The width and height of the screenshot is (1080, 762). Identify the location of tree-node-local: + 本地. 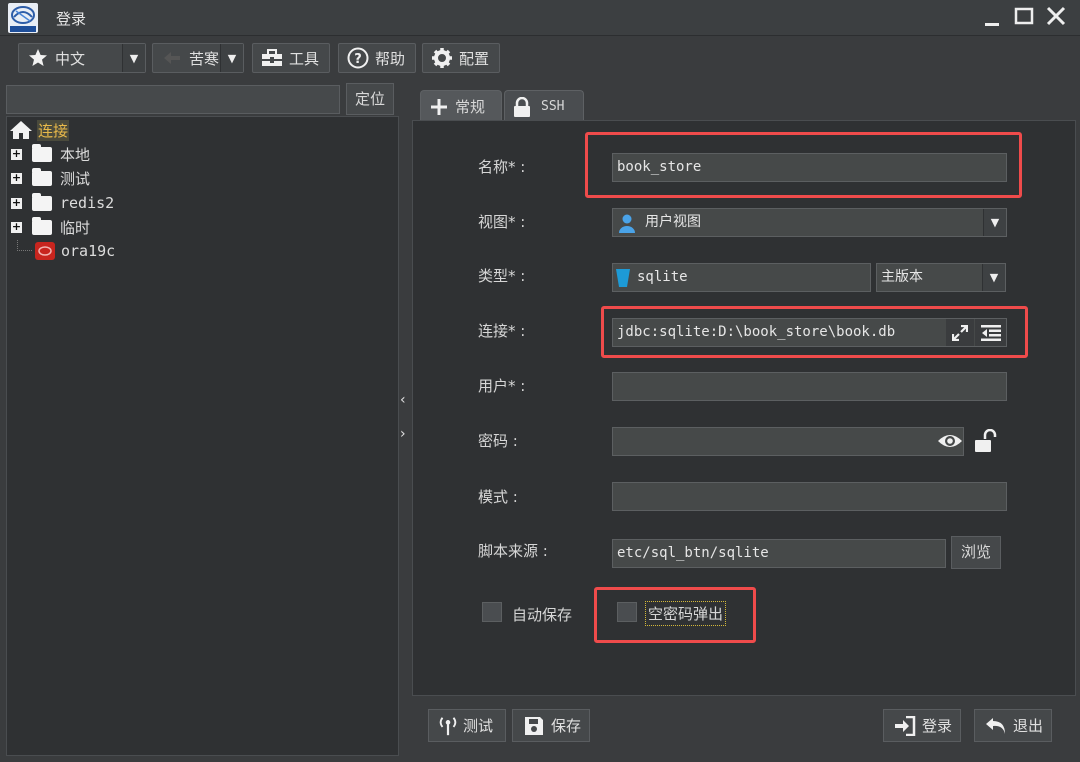
(50, 154).